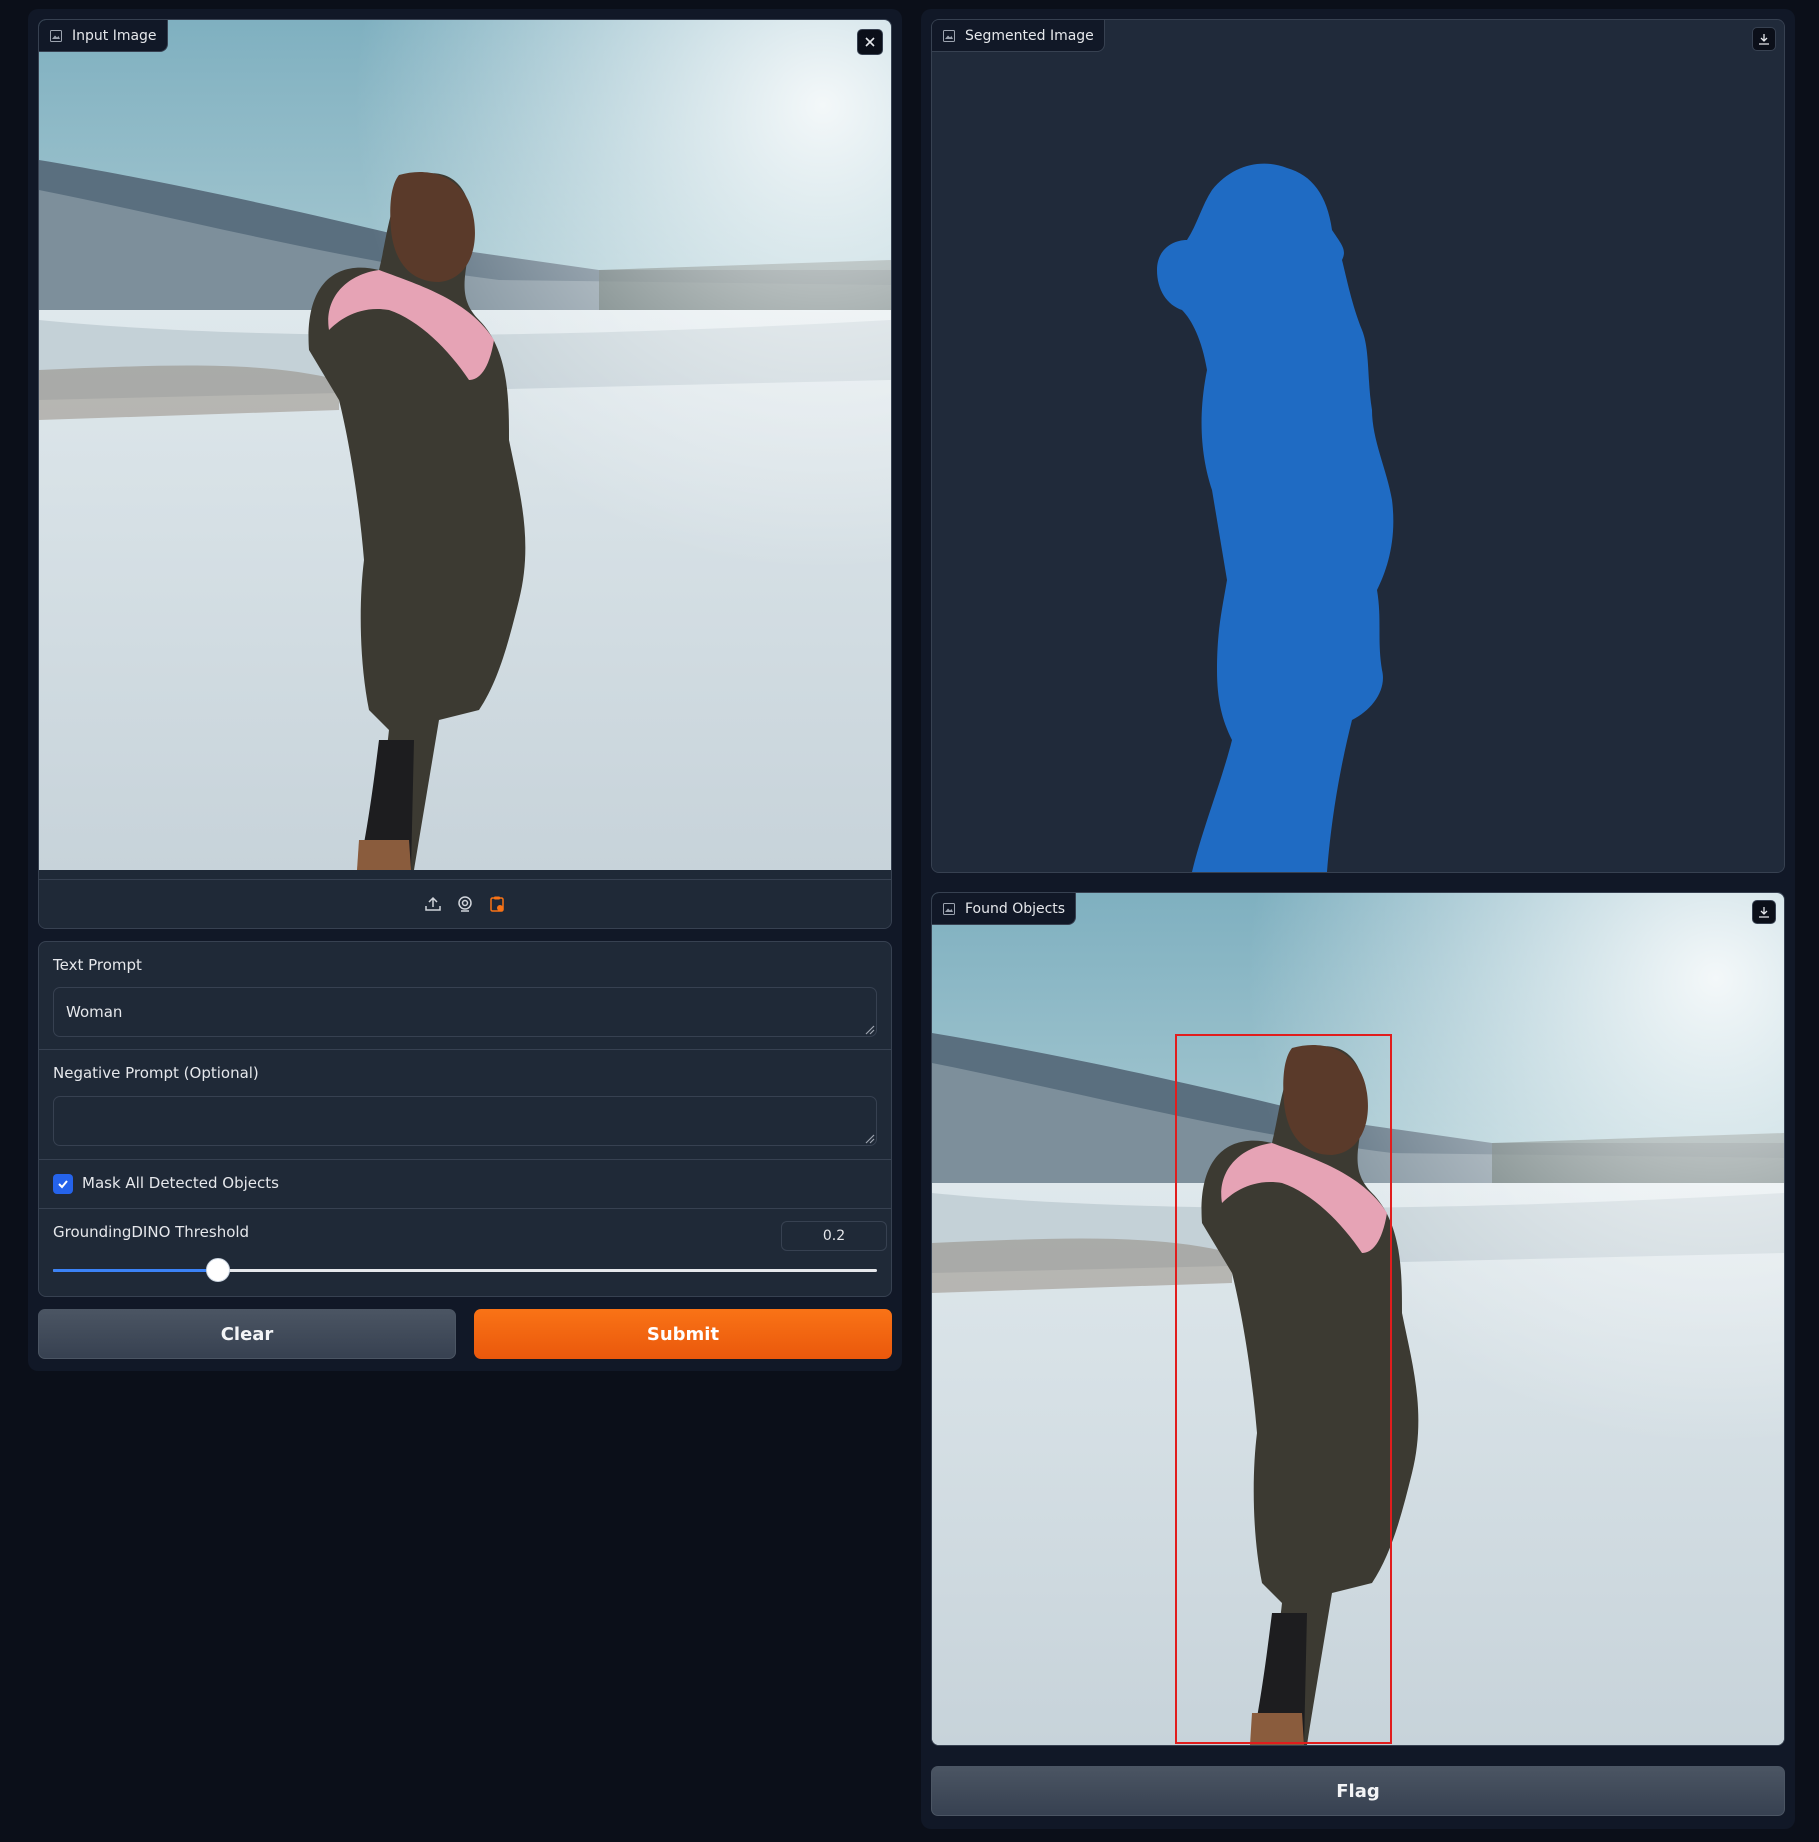 This screenshot has height=1842, width=1819. I want to click on text-prompt-input: Woman, so click(465, 1012).